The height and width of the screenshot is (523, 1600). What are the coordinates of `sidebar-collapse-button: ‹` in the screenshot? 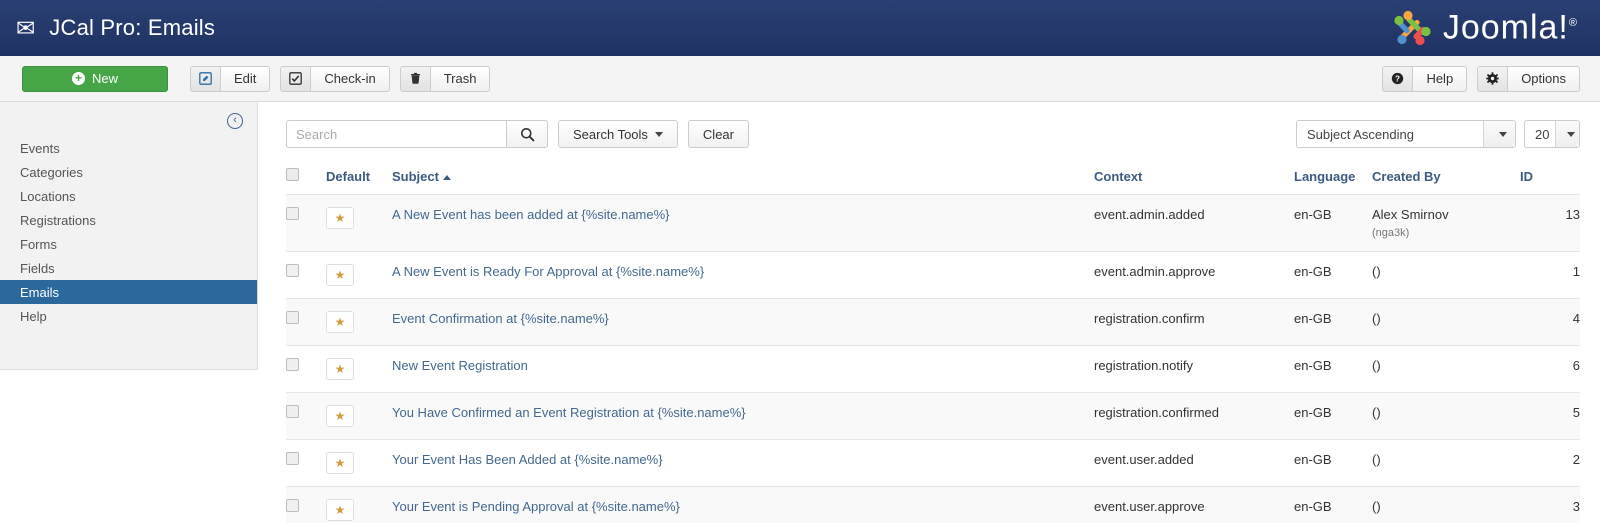 It's located at (128, 121).